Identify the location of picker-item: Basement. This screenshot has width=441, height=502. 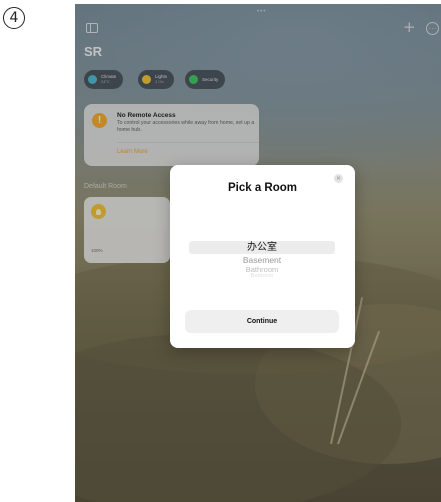
(262, 260).